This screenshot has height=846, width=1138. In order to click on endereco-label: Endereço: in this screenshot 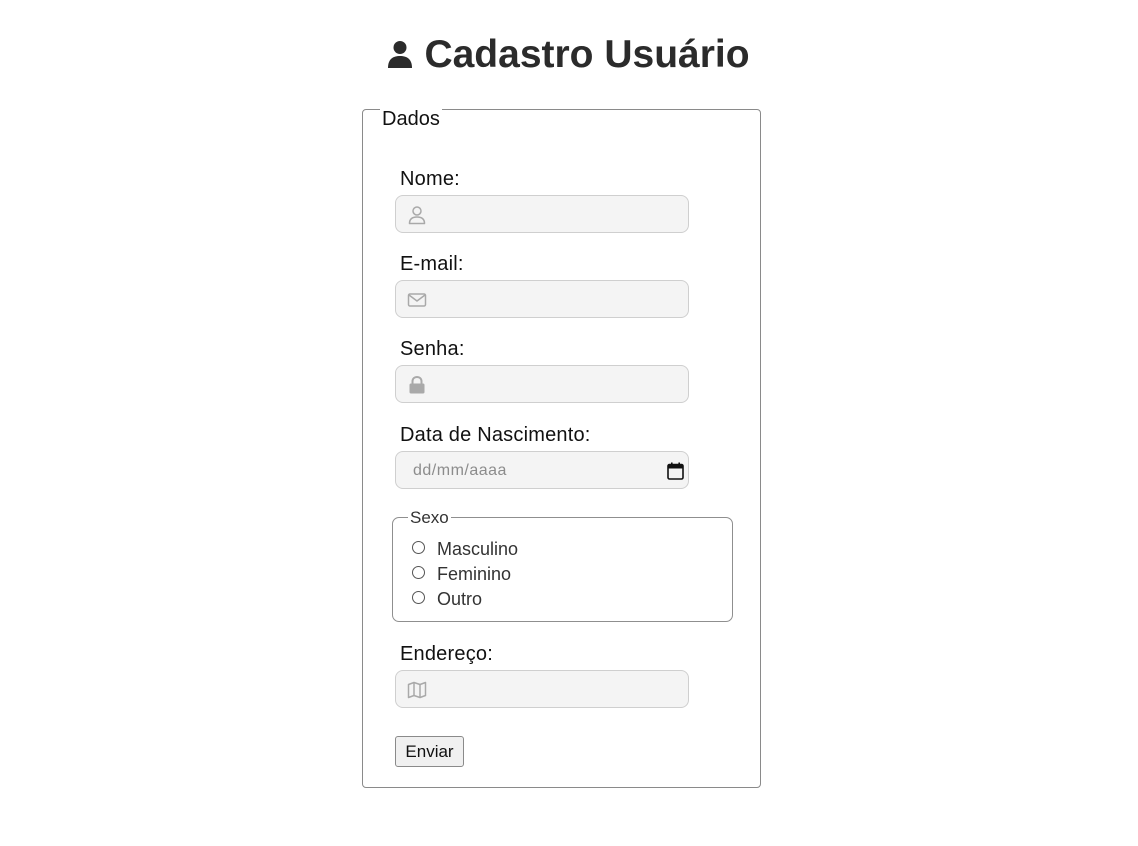, I will do `click(446, 654)`.